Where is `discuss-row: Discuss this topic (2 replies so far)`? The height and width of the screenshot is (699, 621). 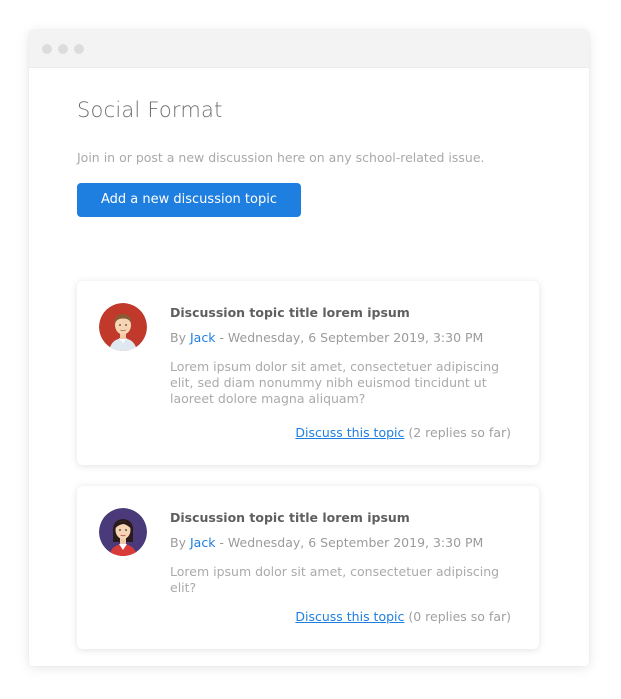 discuss-row: Discuss this topic (2 replies so far) is located at coordinates (403, 432).